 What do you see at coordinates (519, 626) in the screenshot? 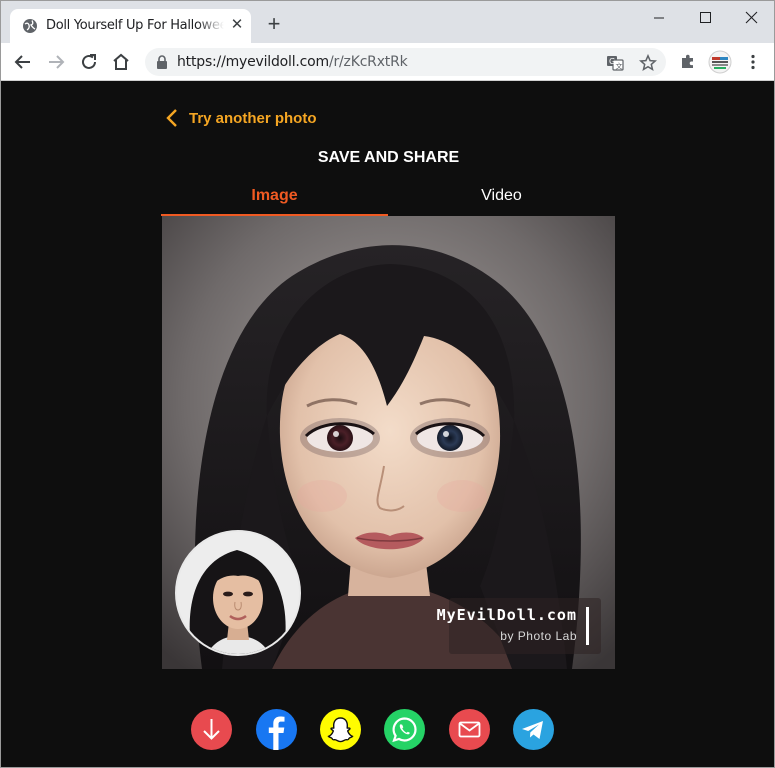
I see `watermark: MyEvilDoll.com by Photo Lab` at bounding box center [519, 626].